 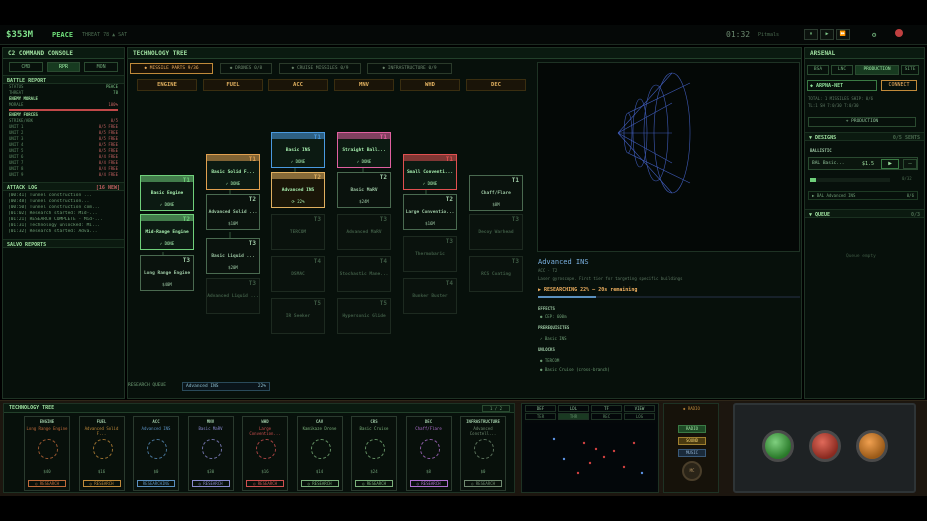 What do you see at coordinates (496, 193) in the screenshot?
I see `tech-node: T1 Chaff/Flare $8M` at bounding box center [496, 193].